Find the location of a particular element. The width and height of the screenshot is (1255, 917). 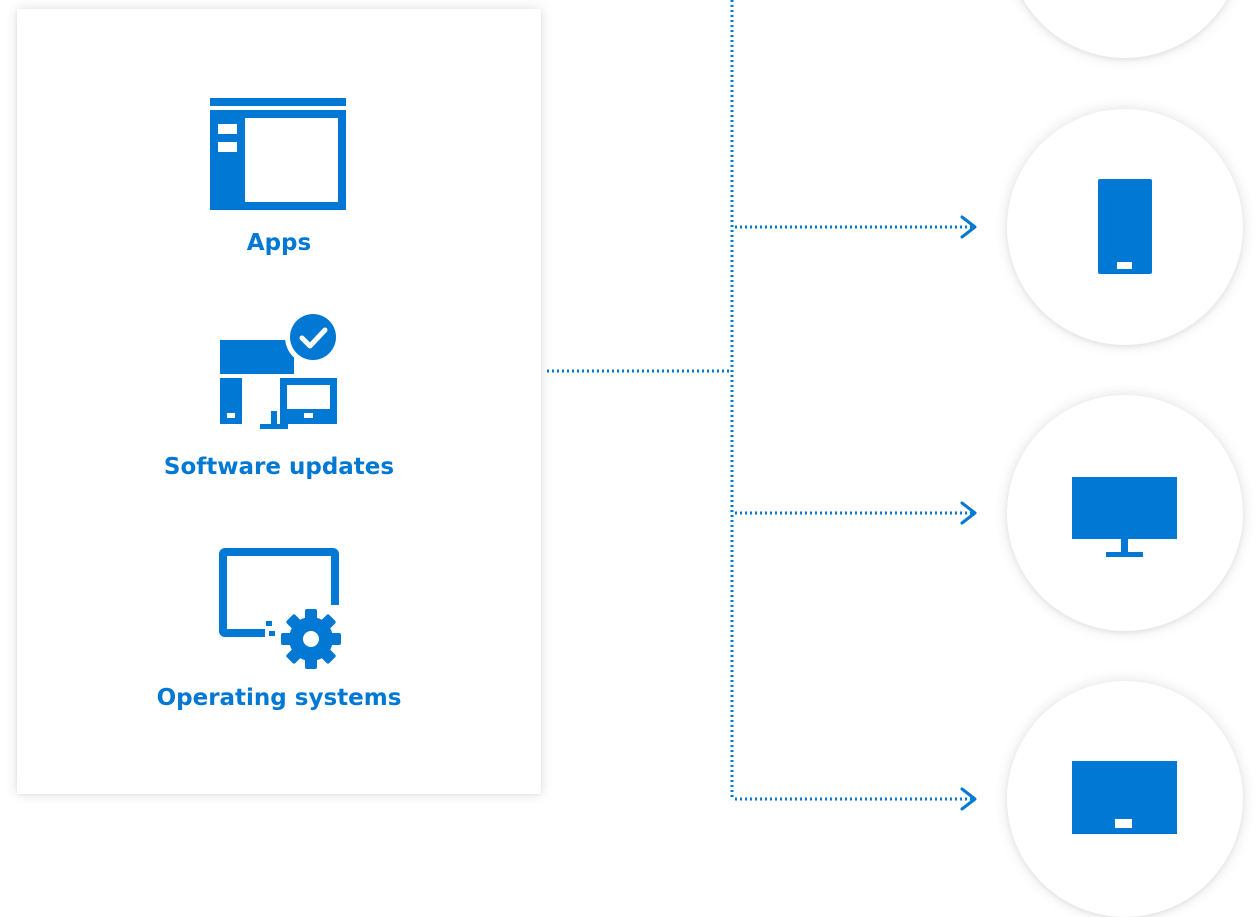

software-updates-label: Software updates is located at coordinates (279, 467).